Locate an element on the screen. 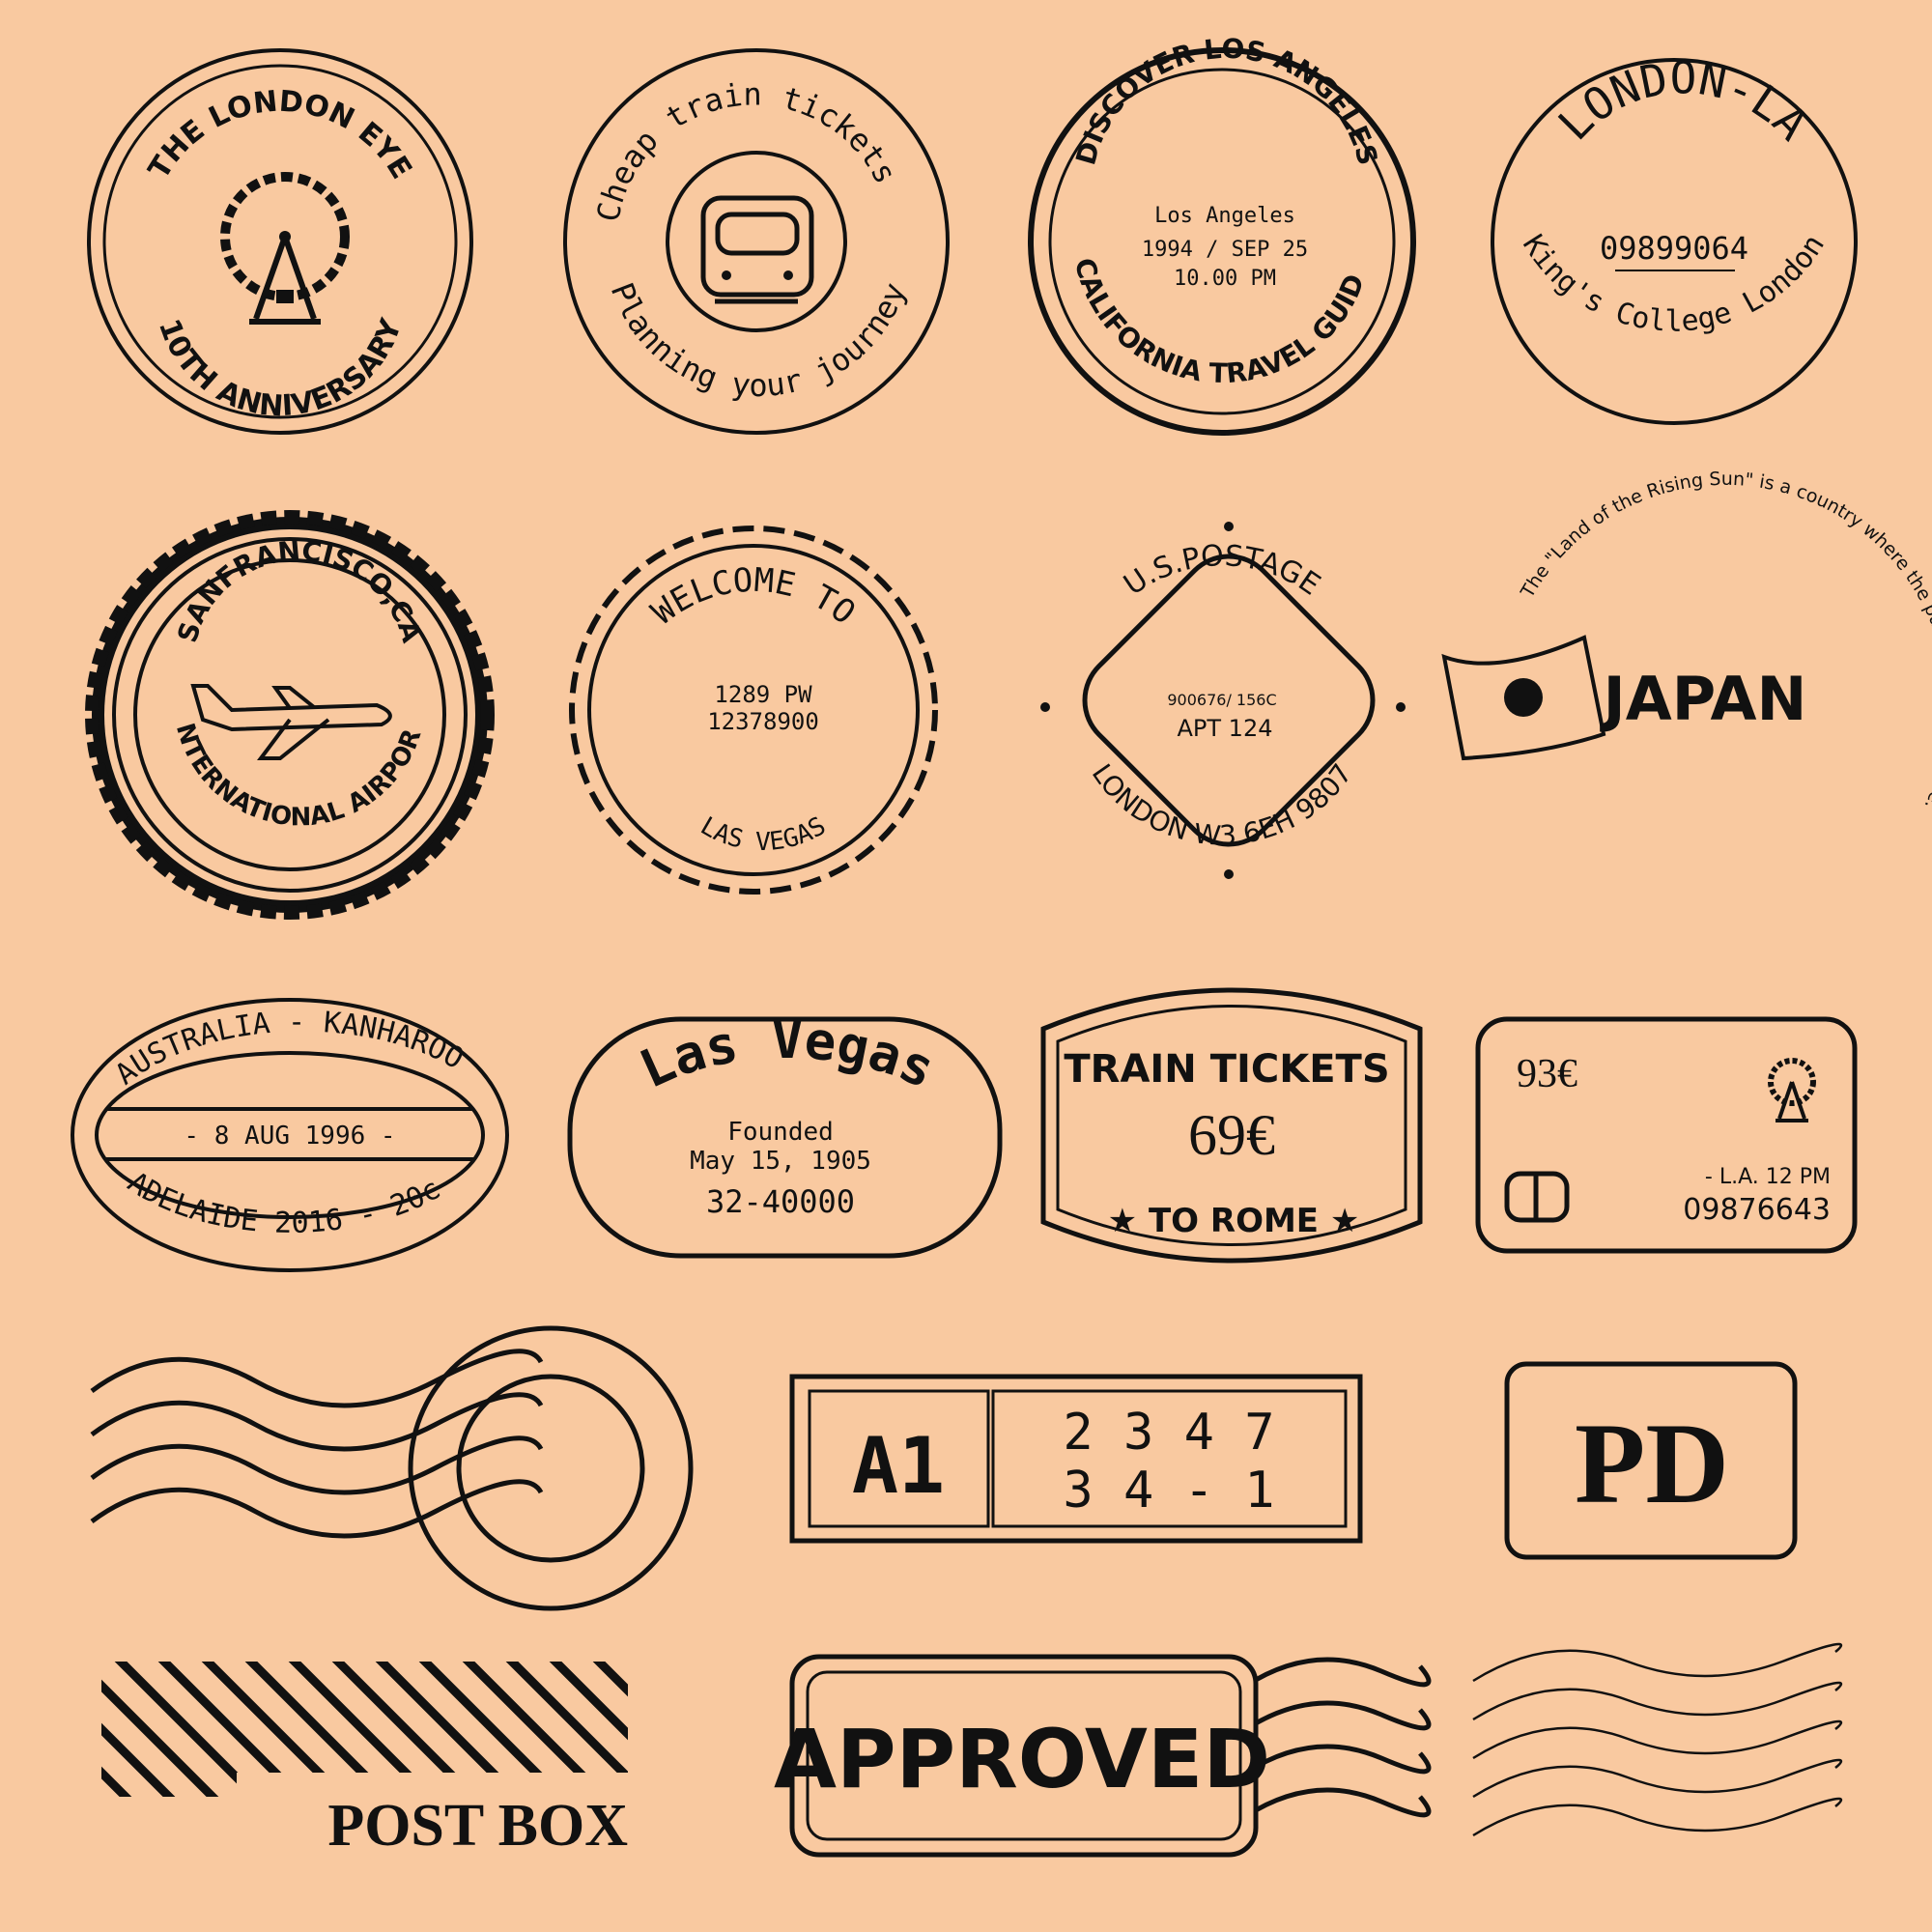  stamp-date: - 8 AUG 1996 - is located at coordinates (289, 1136).